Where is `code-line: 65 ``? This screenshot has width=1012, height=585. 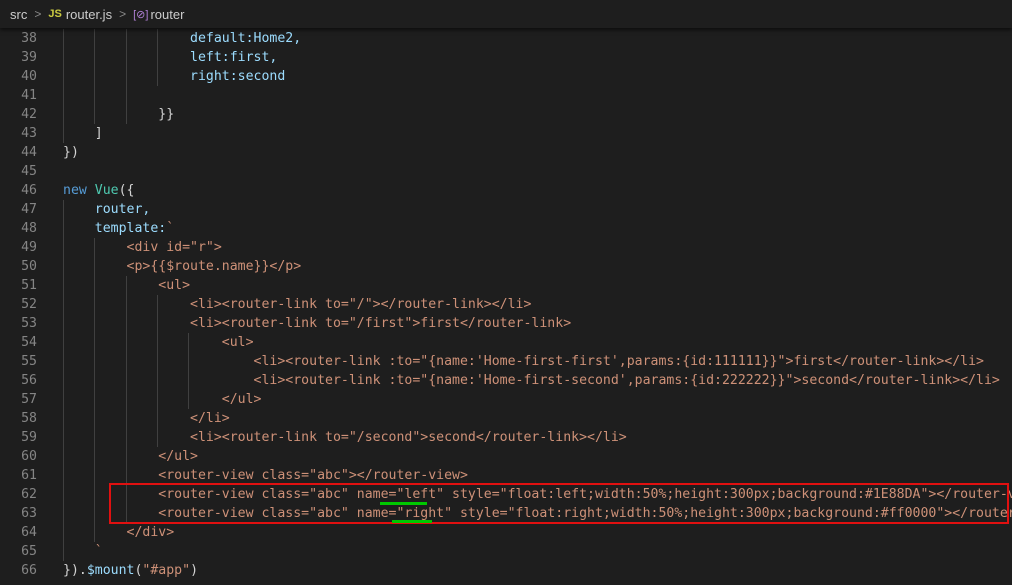
code-line: 65 ` is located at coordinates (506, 551).